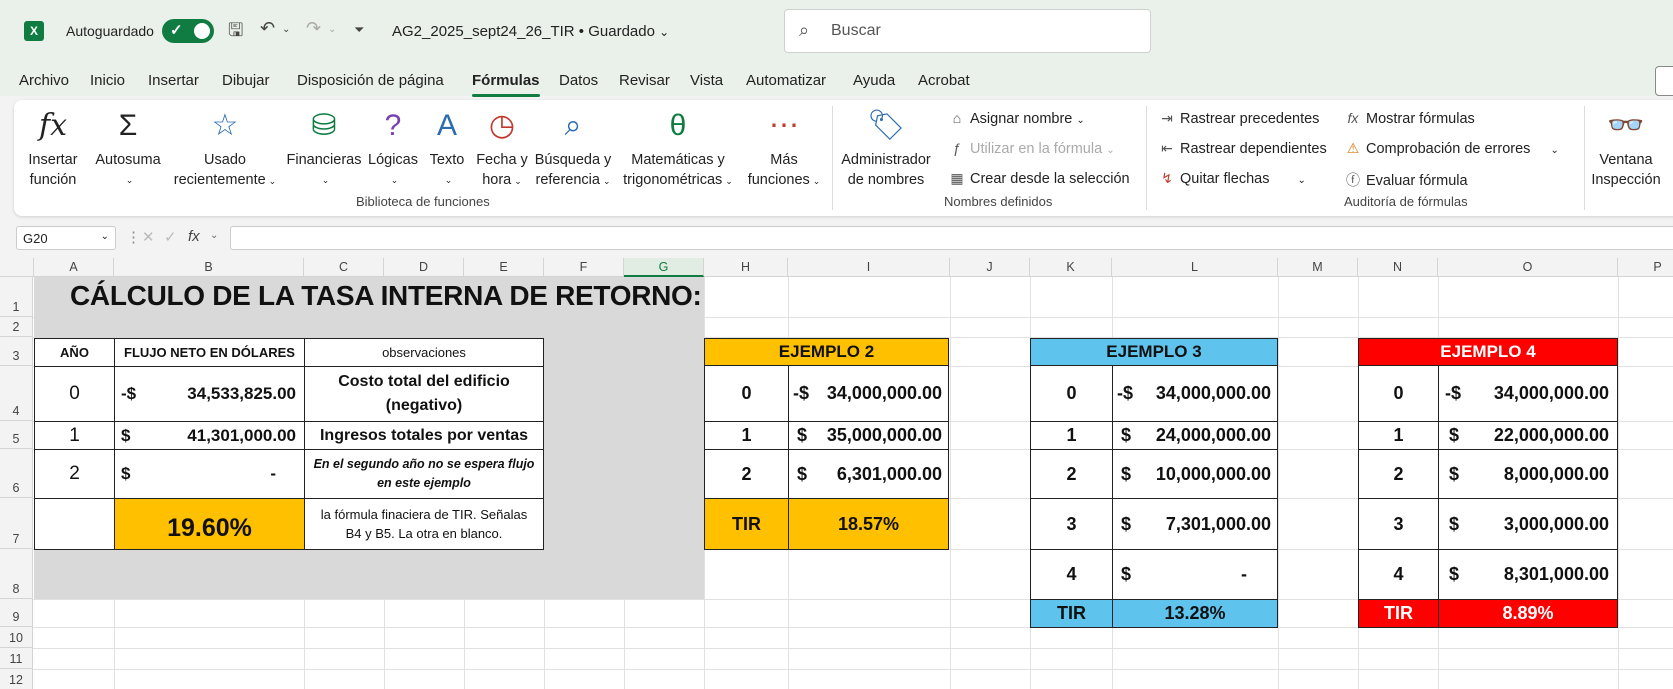 Image resolution: width=1673 pixels, height=689 pixels. Describe the element at coordinates (16, 679) in the screenshot. I see `row-header: 12` at that location.